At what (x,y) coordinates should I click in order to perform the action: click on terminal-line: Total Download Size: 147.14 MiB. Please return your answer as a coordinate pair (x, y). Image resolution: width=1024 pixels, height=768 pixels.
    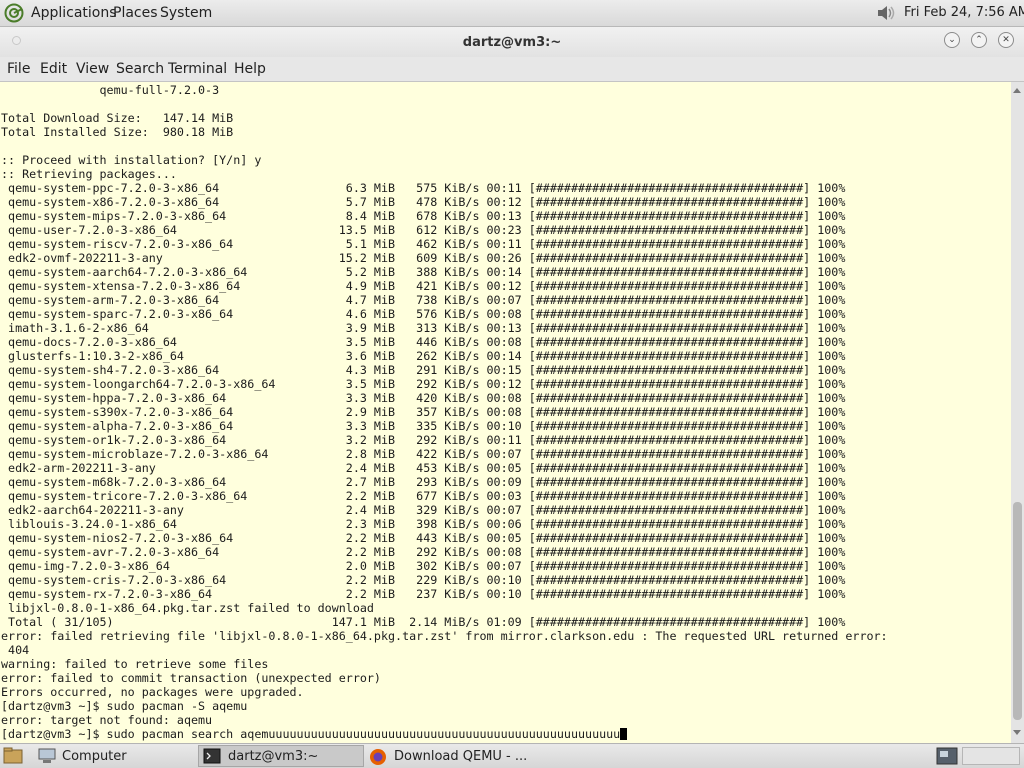
    Looking at the image, I should click on (117, 118).